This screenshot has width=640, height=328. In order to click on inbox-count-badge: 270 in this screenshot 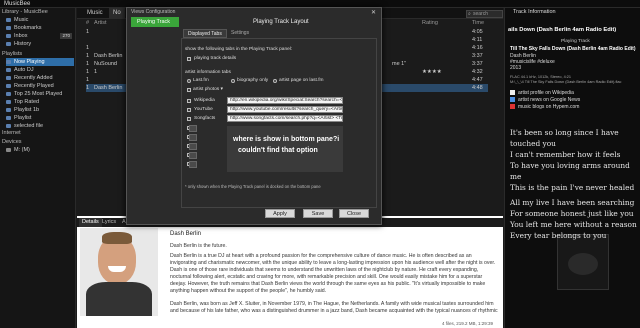, I will do `click(66, 36)`.